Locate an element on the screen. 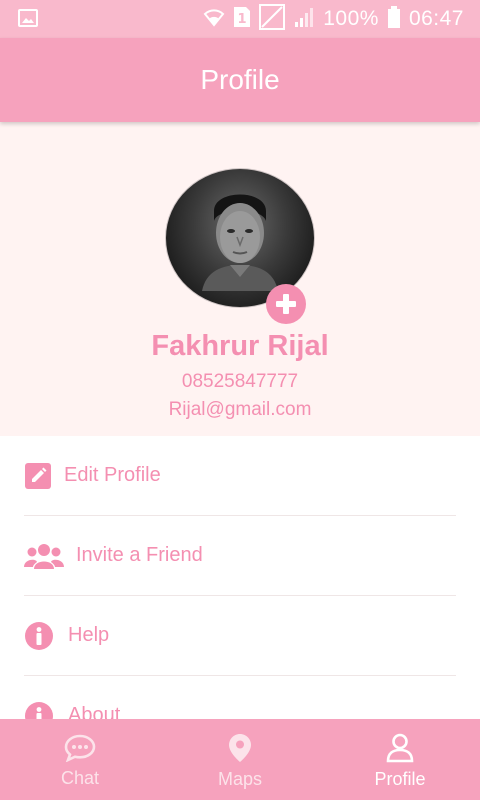 Image resolution: width=480 pixels, height=800 pixels. menu-item-label: Edit Profile is located at coordinates (112, 475).